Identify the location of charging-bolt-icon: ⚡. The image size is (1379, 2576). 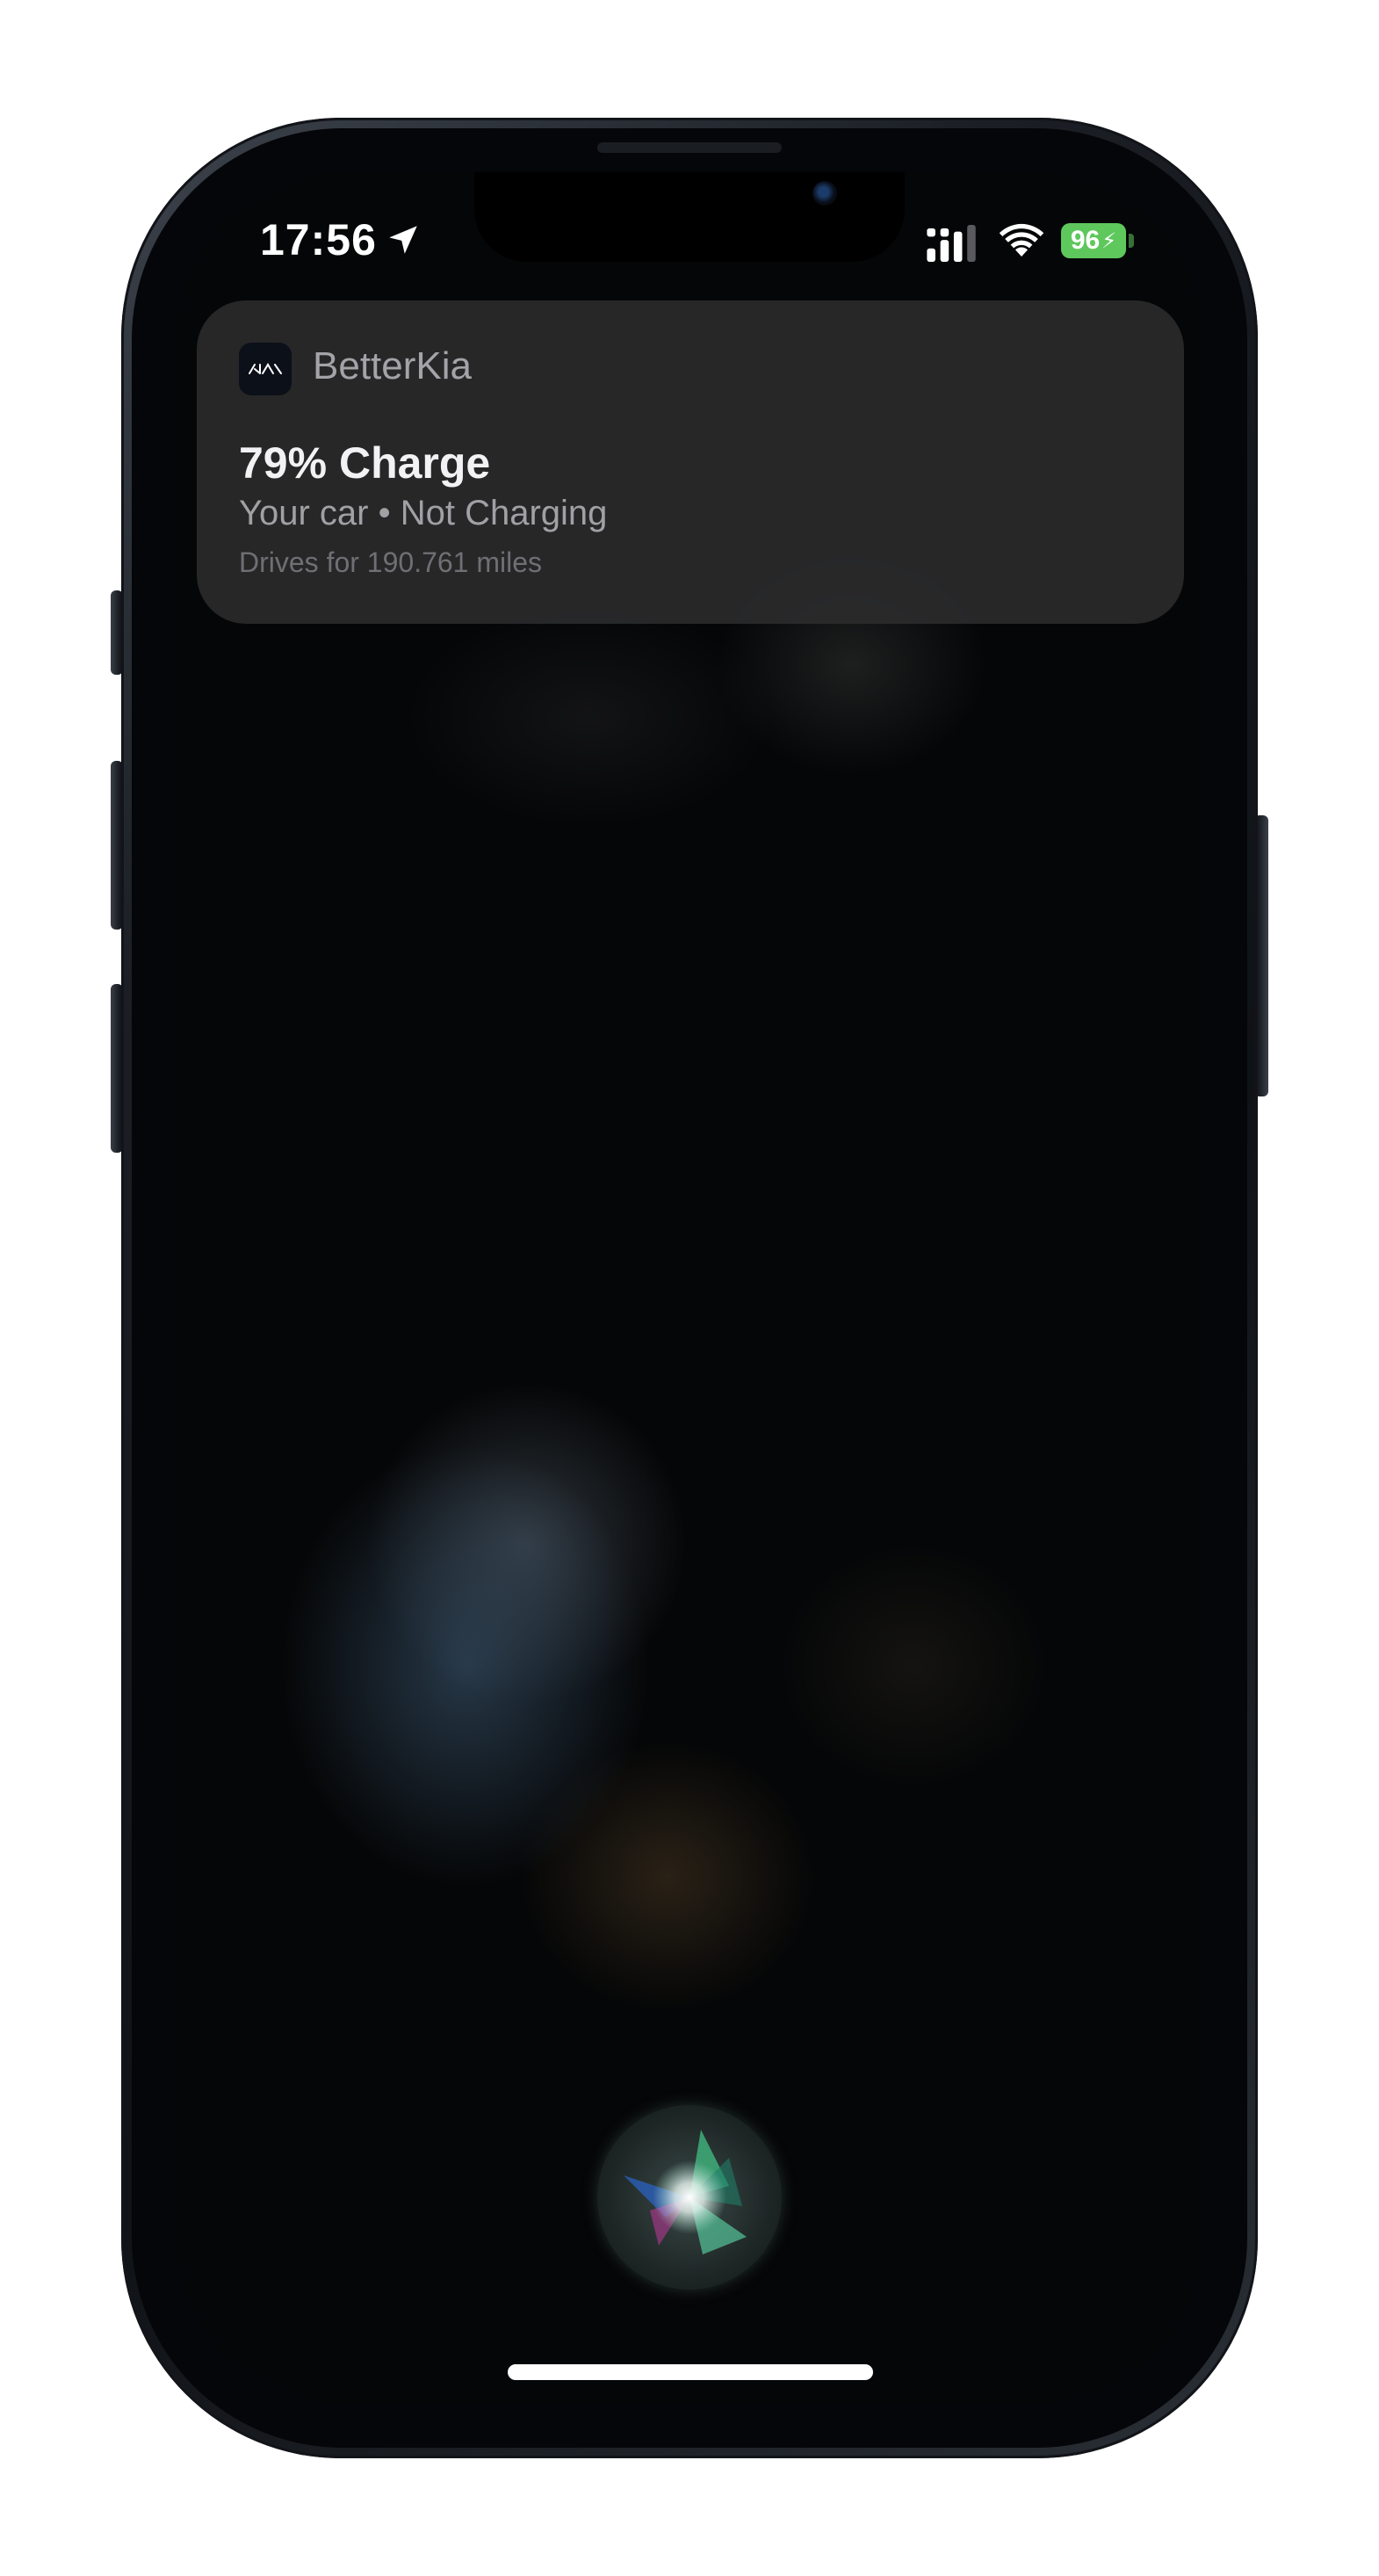
(1109, 240).